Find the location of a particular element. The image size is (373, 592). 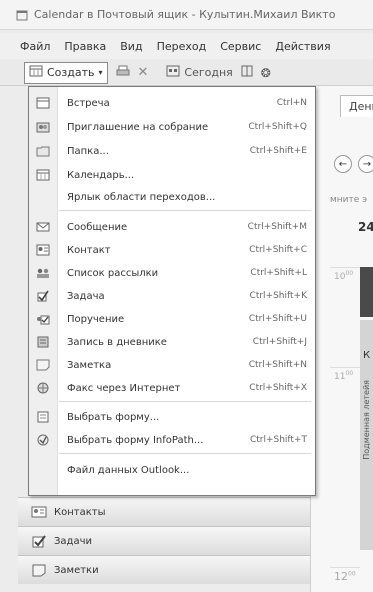

menu-item-task-request: Поручение Ctrl+Shift+U is located at coordinates (172, 319).